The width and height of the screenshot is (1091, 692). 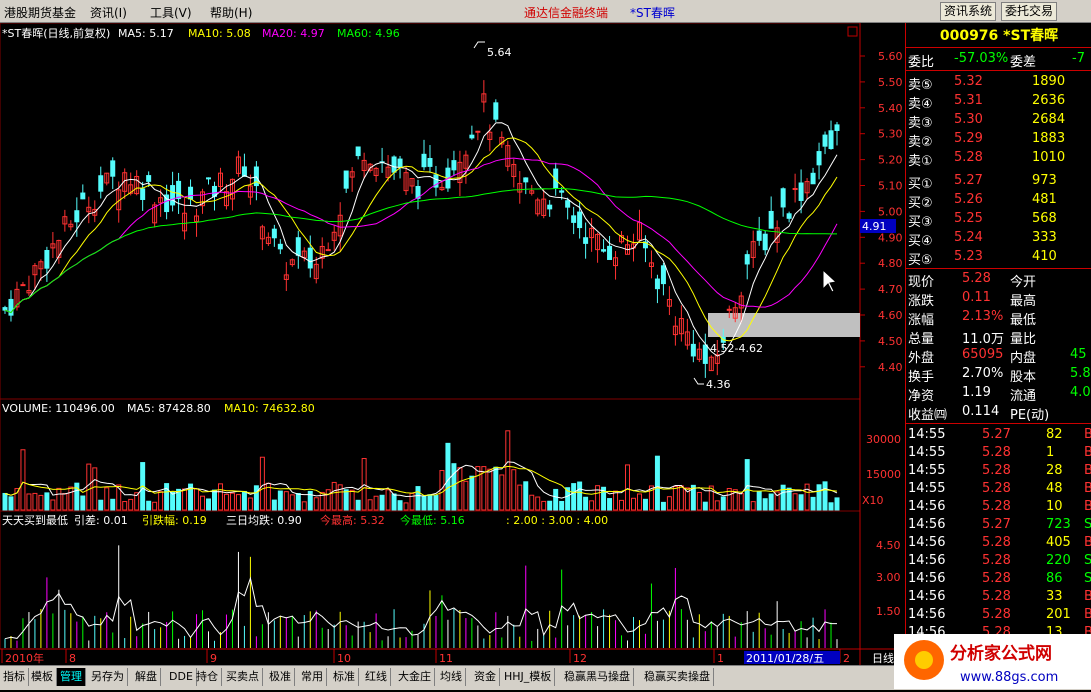 I want to click on tab-17: 稳赢买卖操盘, so click(x=677, y=677).